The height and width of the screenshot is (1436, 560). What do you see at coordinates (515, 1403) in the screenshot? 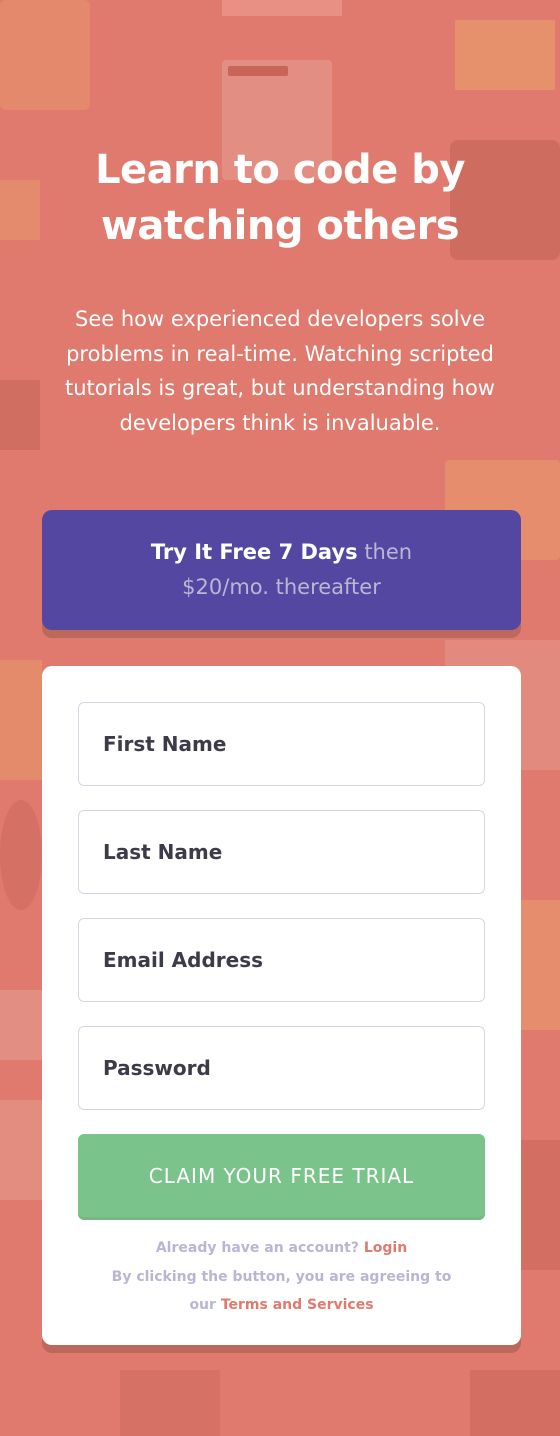
I see `bg-tool-shape` at bounding box center [515, 1403].